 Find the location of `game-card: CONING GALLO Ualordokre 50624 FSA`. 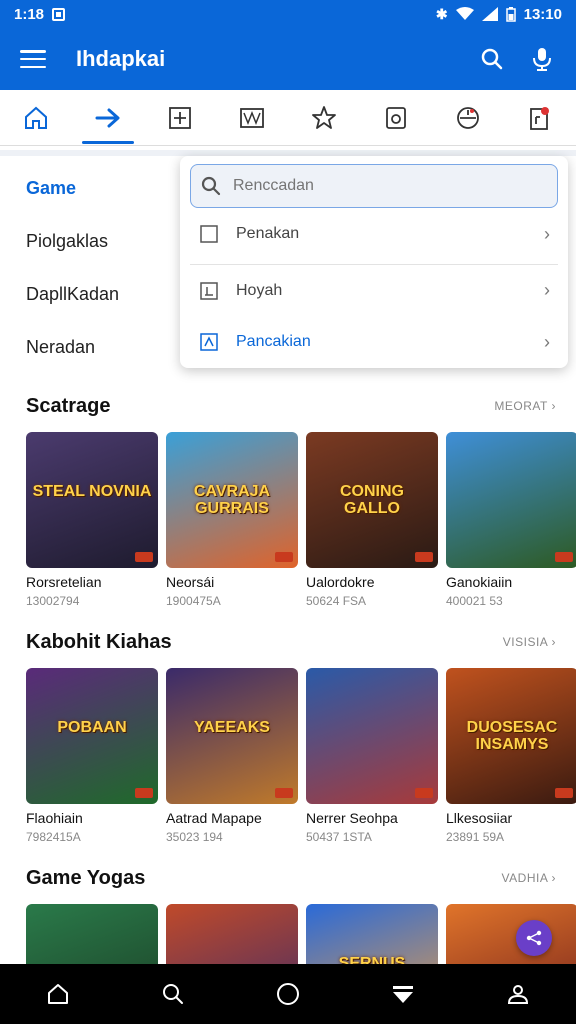

game-card: CONING GALLO Ualordokre 50624 FSA is located at coordinates (372, 520).